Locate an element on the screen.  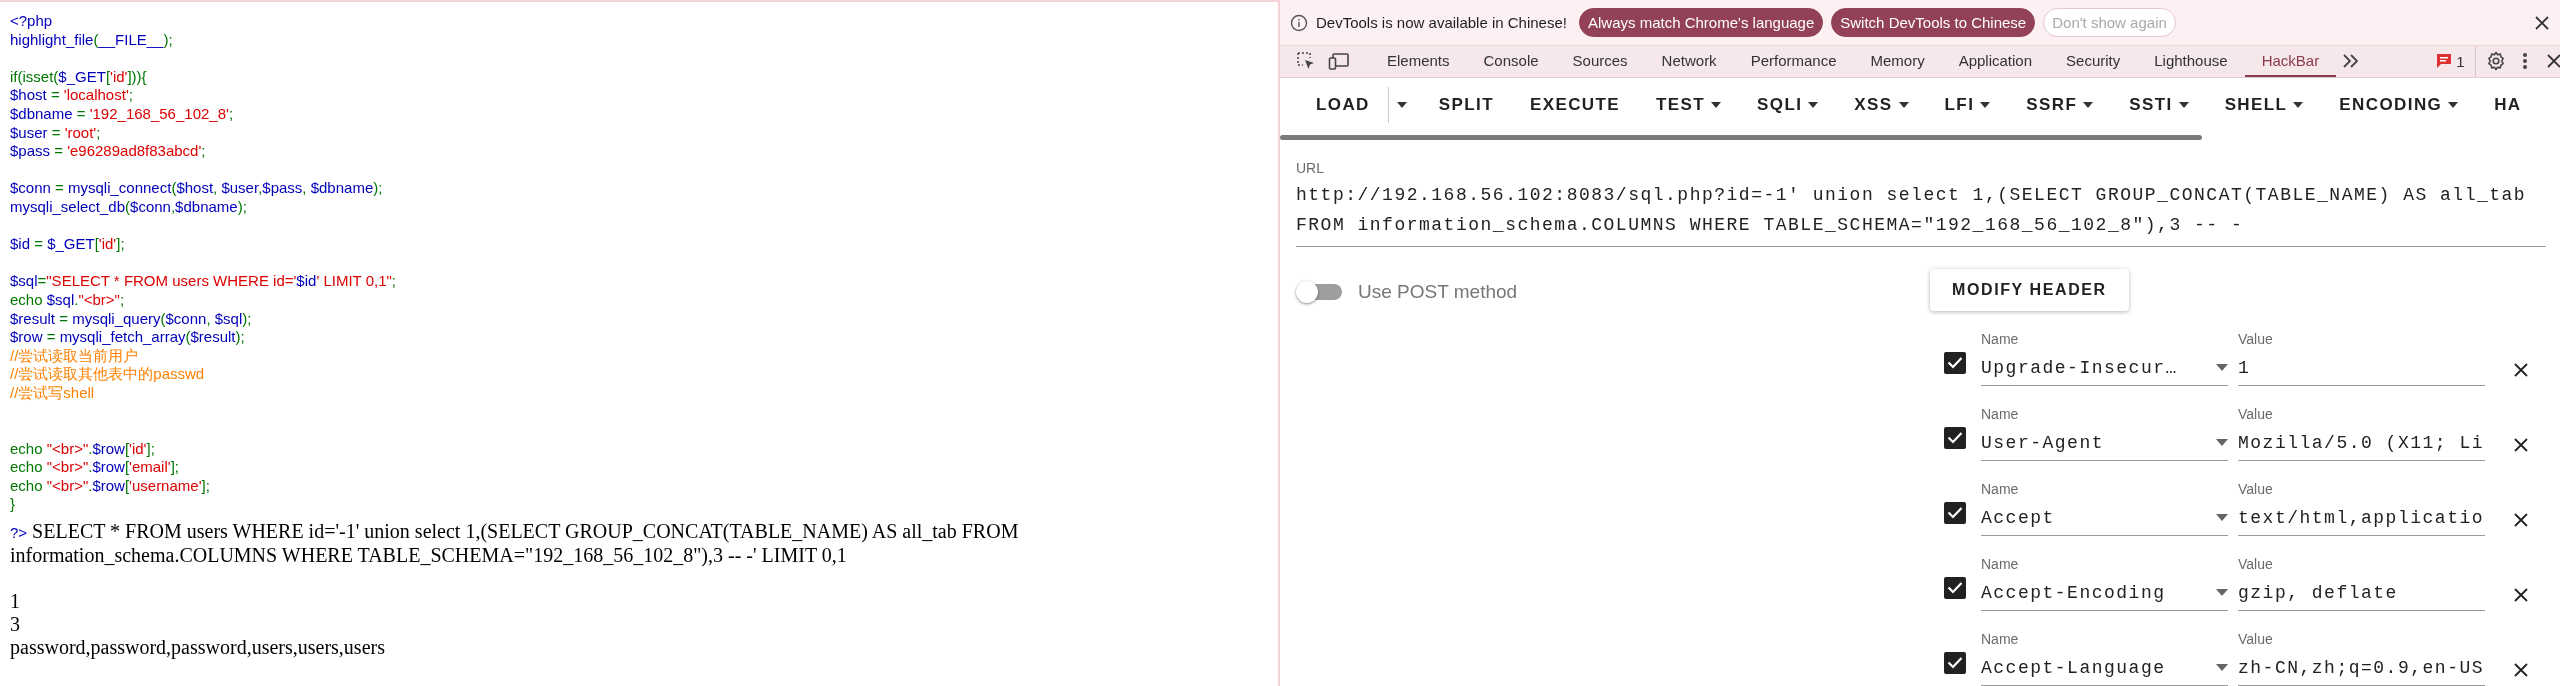
code-line: $row = mysqli_fetch_array($result); is located at coordinates (127, 337).